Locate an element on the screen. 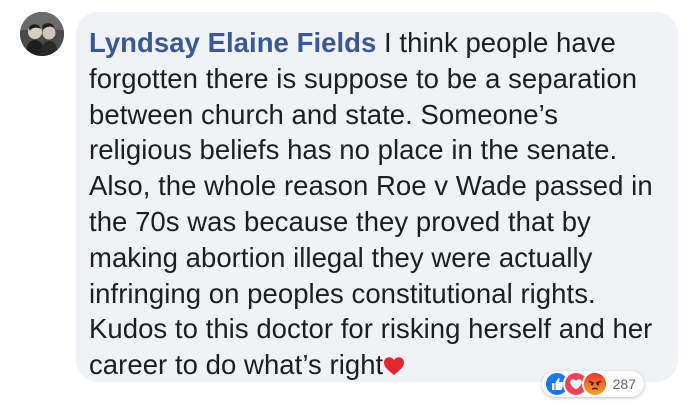  reaction-count: 287 is located at coordinates (624, 384).